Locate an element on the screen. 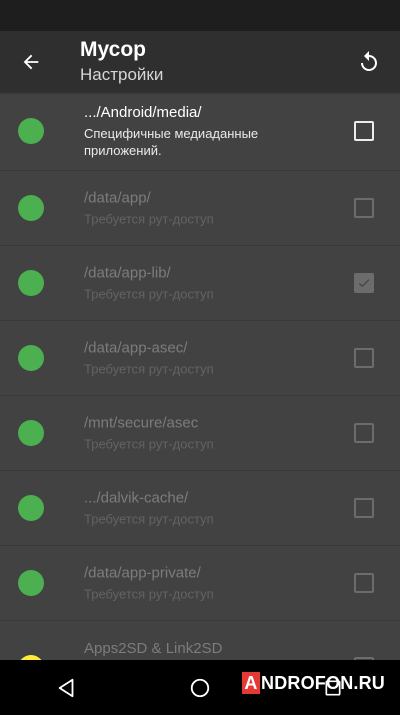  app-bar: Мусор Настройки is located at coordinates (200, 61).